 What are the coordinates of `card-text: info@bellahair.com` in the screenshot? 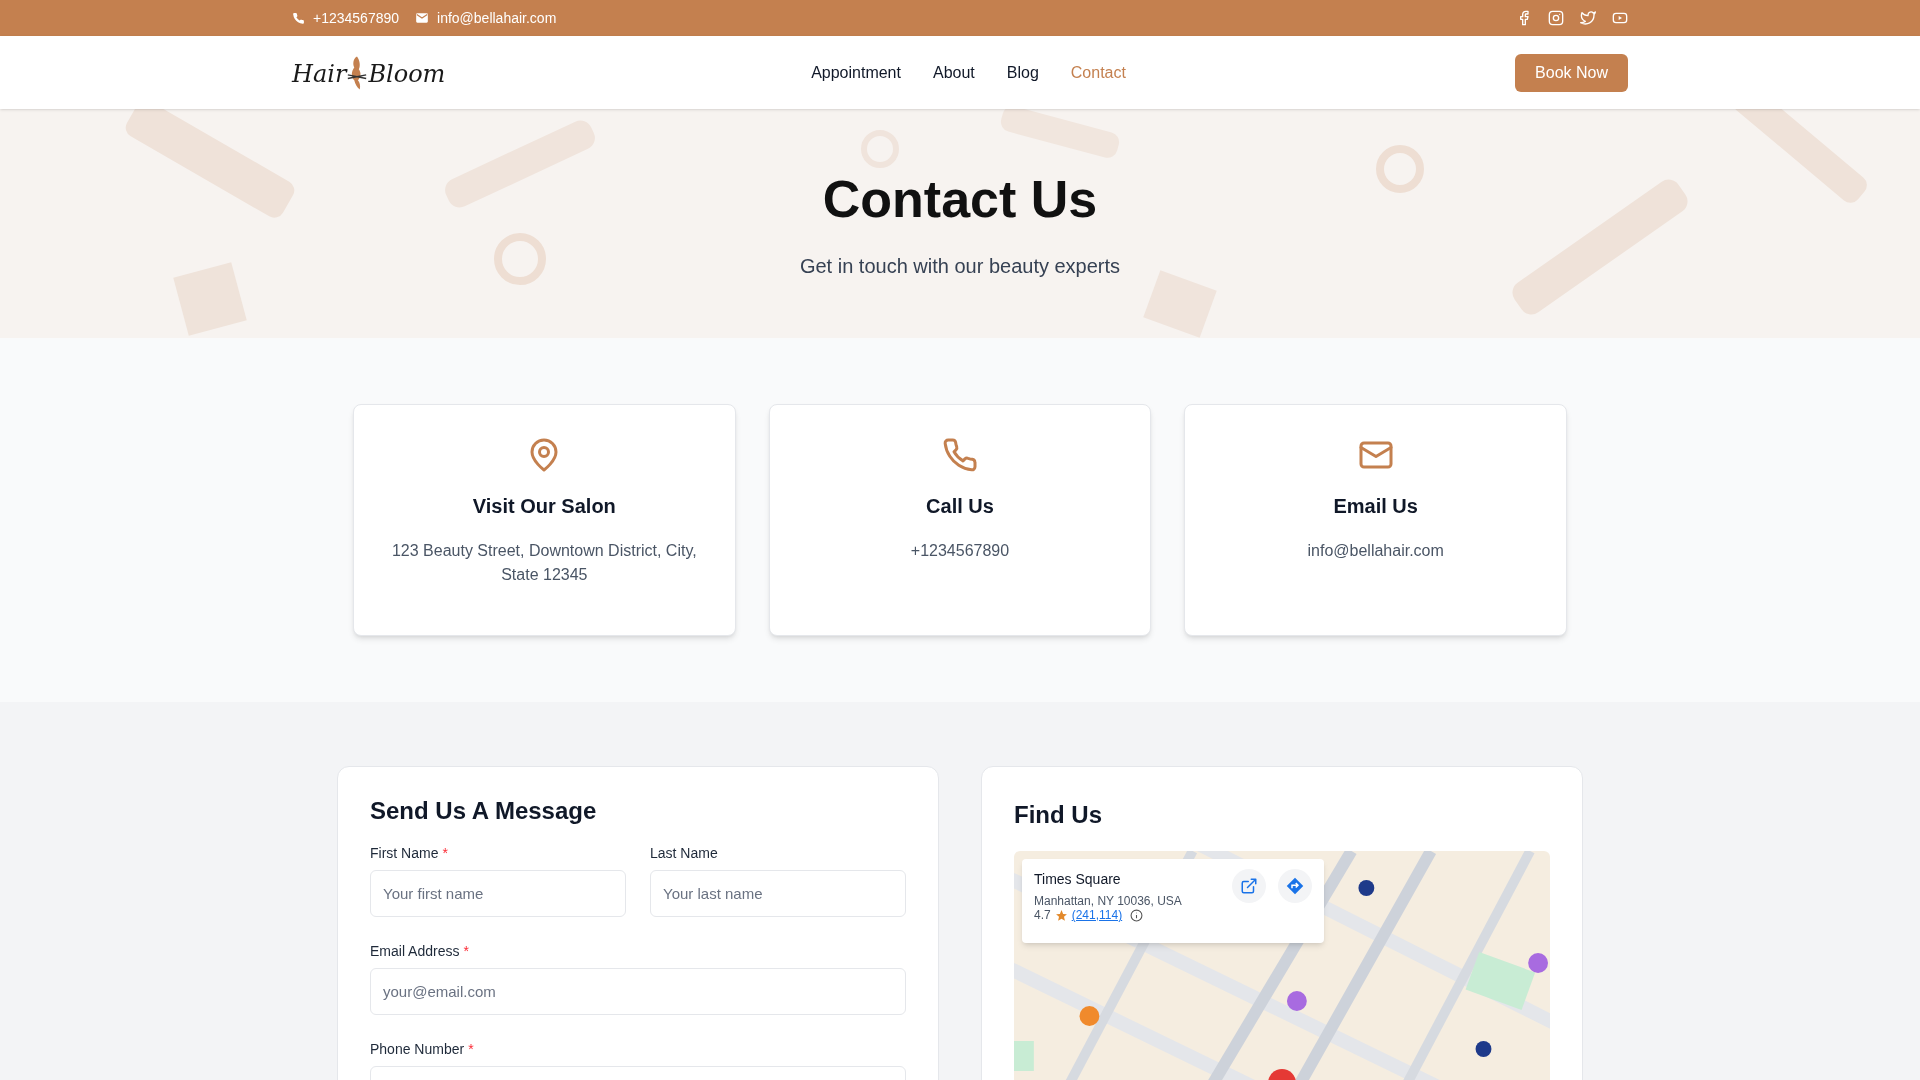 It's located at (1375, 551).